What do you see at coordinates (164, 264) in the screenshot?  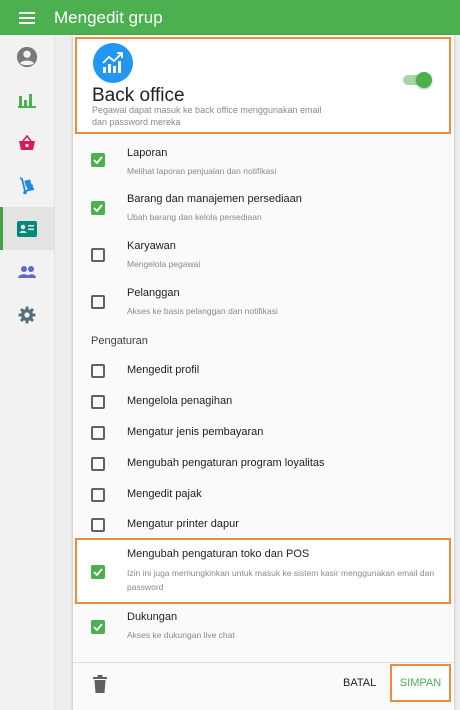 I see `employees-description: Mengelola pegawai` at bounding box center [164, 264].